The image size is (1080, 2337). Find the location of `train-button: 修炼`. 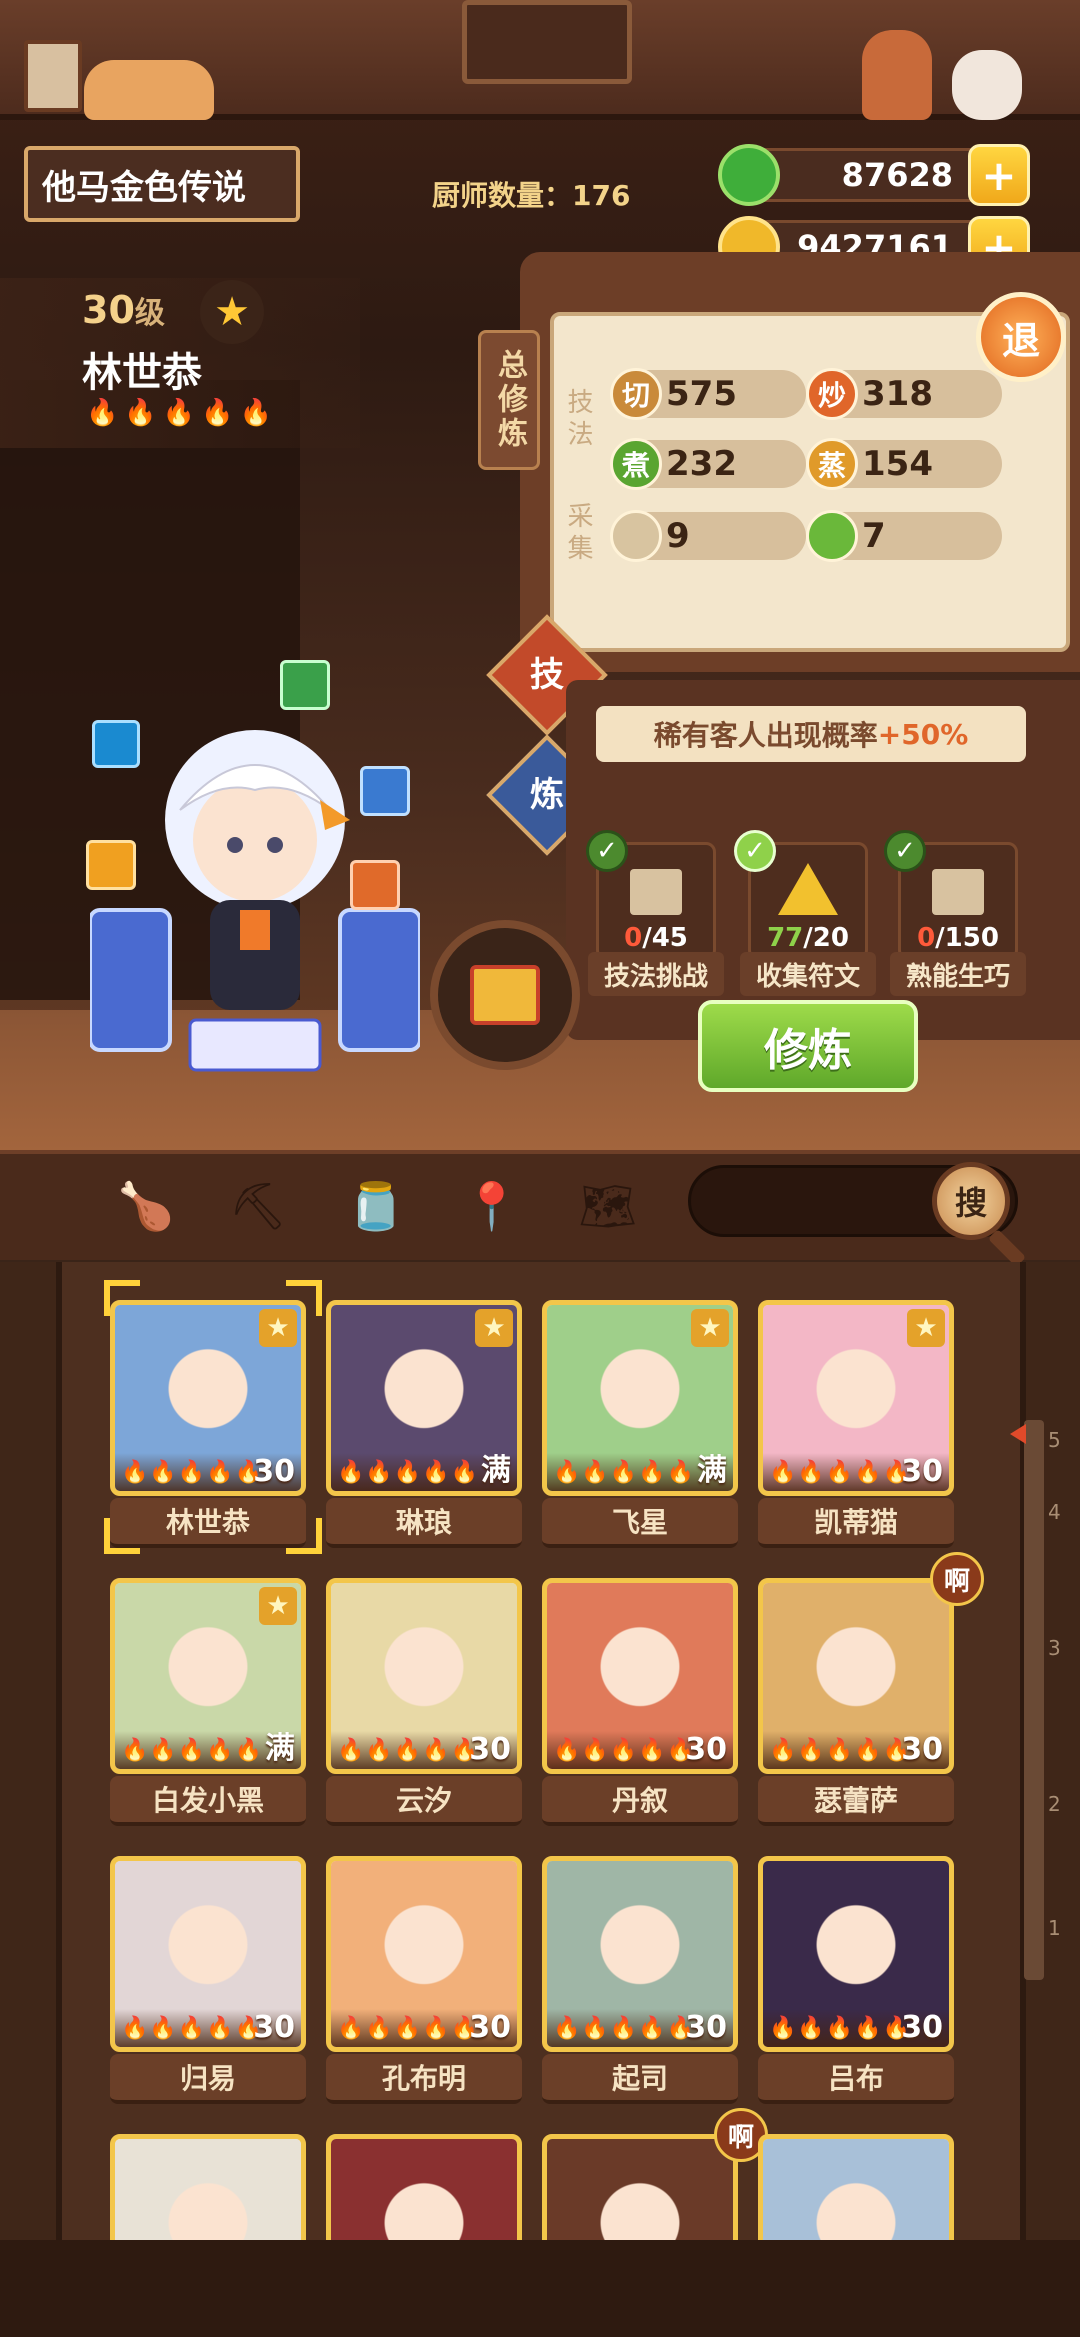

train-button: 修炼 is located at coordinates (808, 1046).